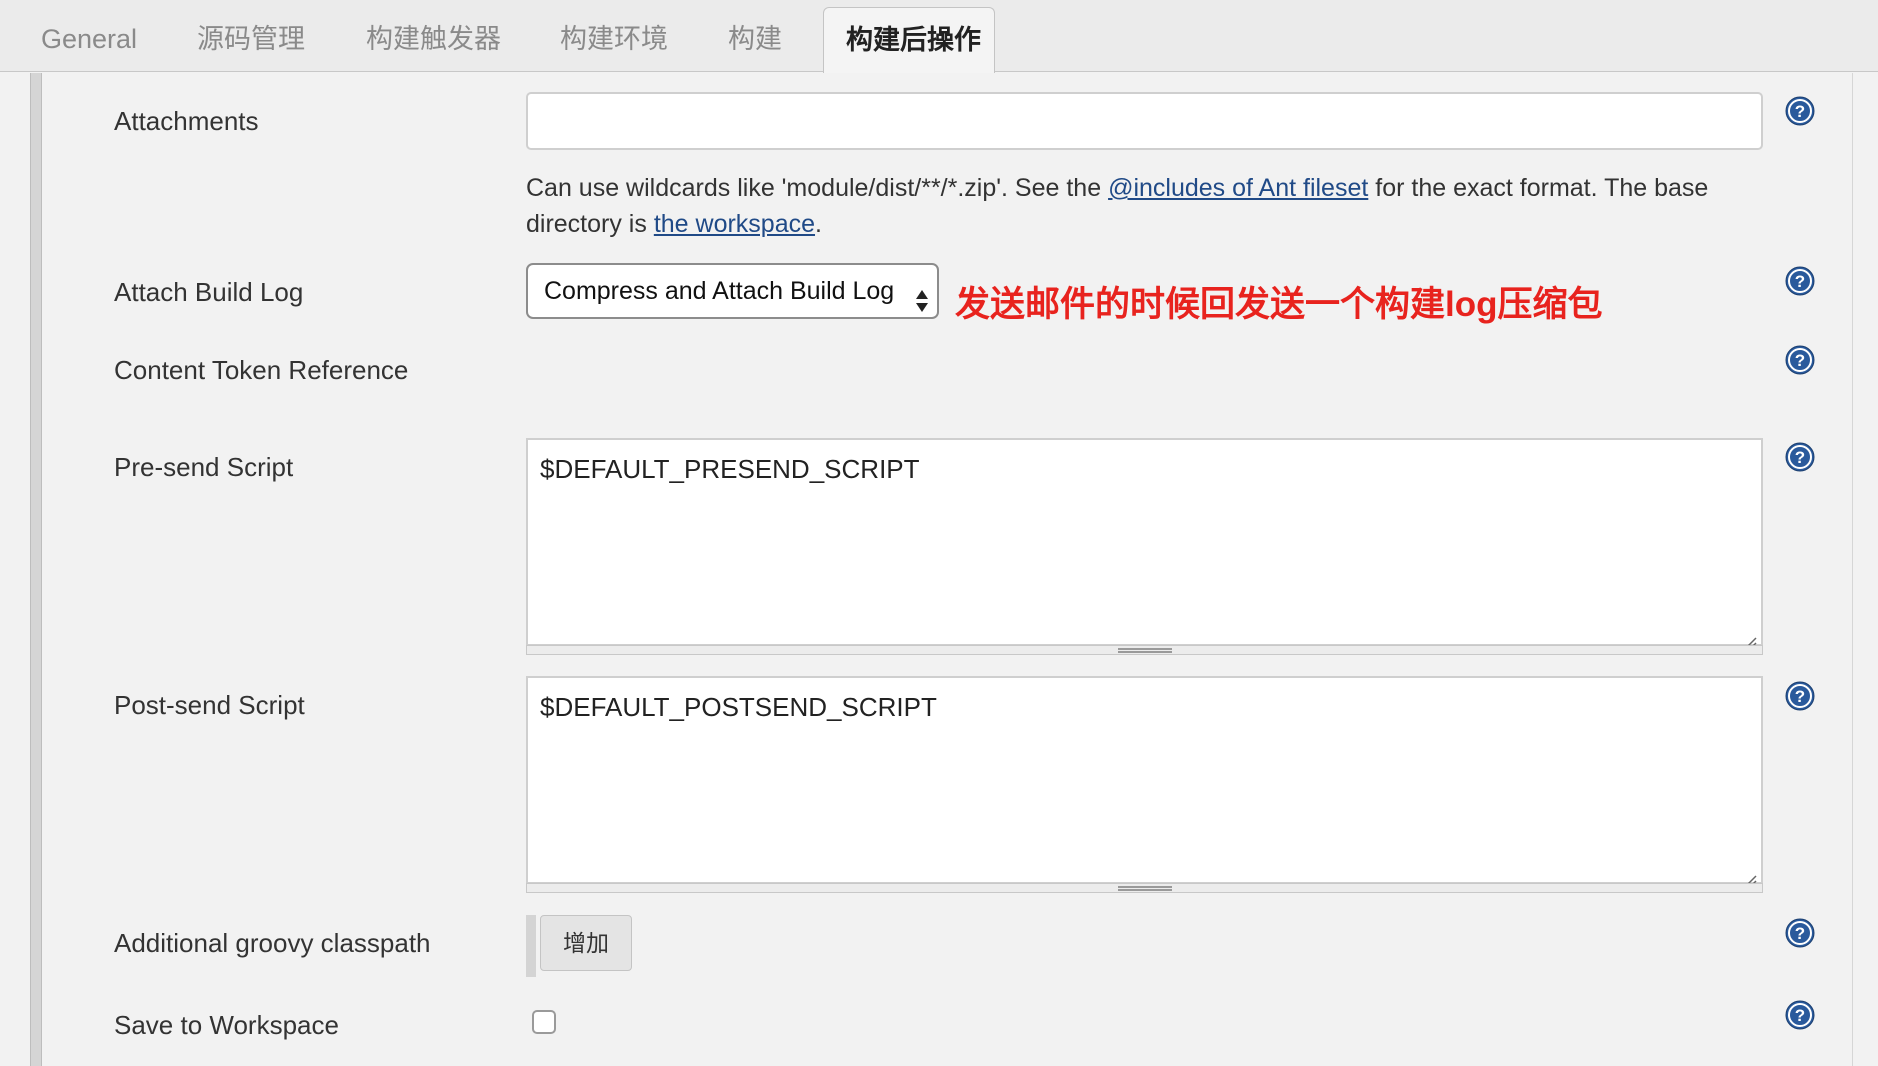 This screenshot has height=1066, width=1878. Describe the element at coordinates (755, 36) in the screenshot. I see `tab-build: 构建` at that location.